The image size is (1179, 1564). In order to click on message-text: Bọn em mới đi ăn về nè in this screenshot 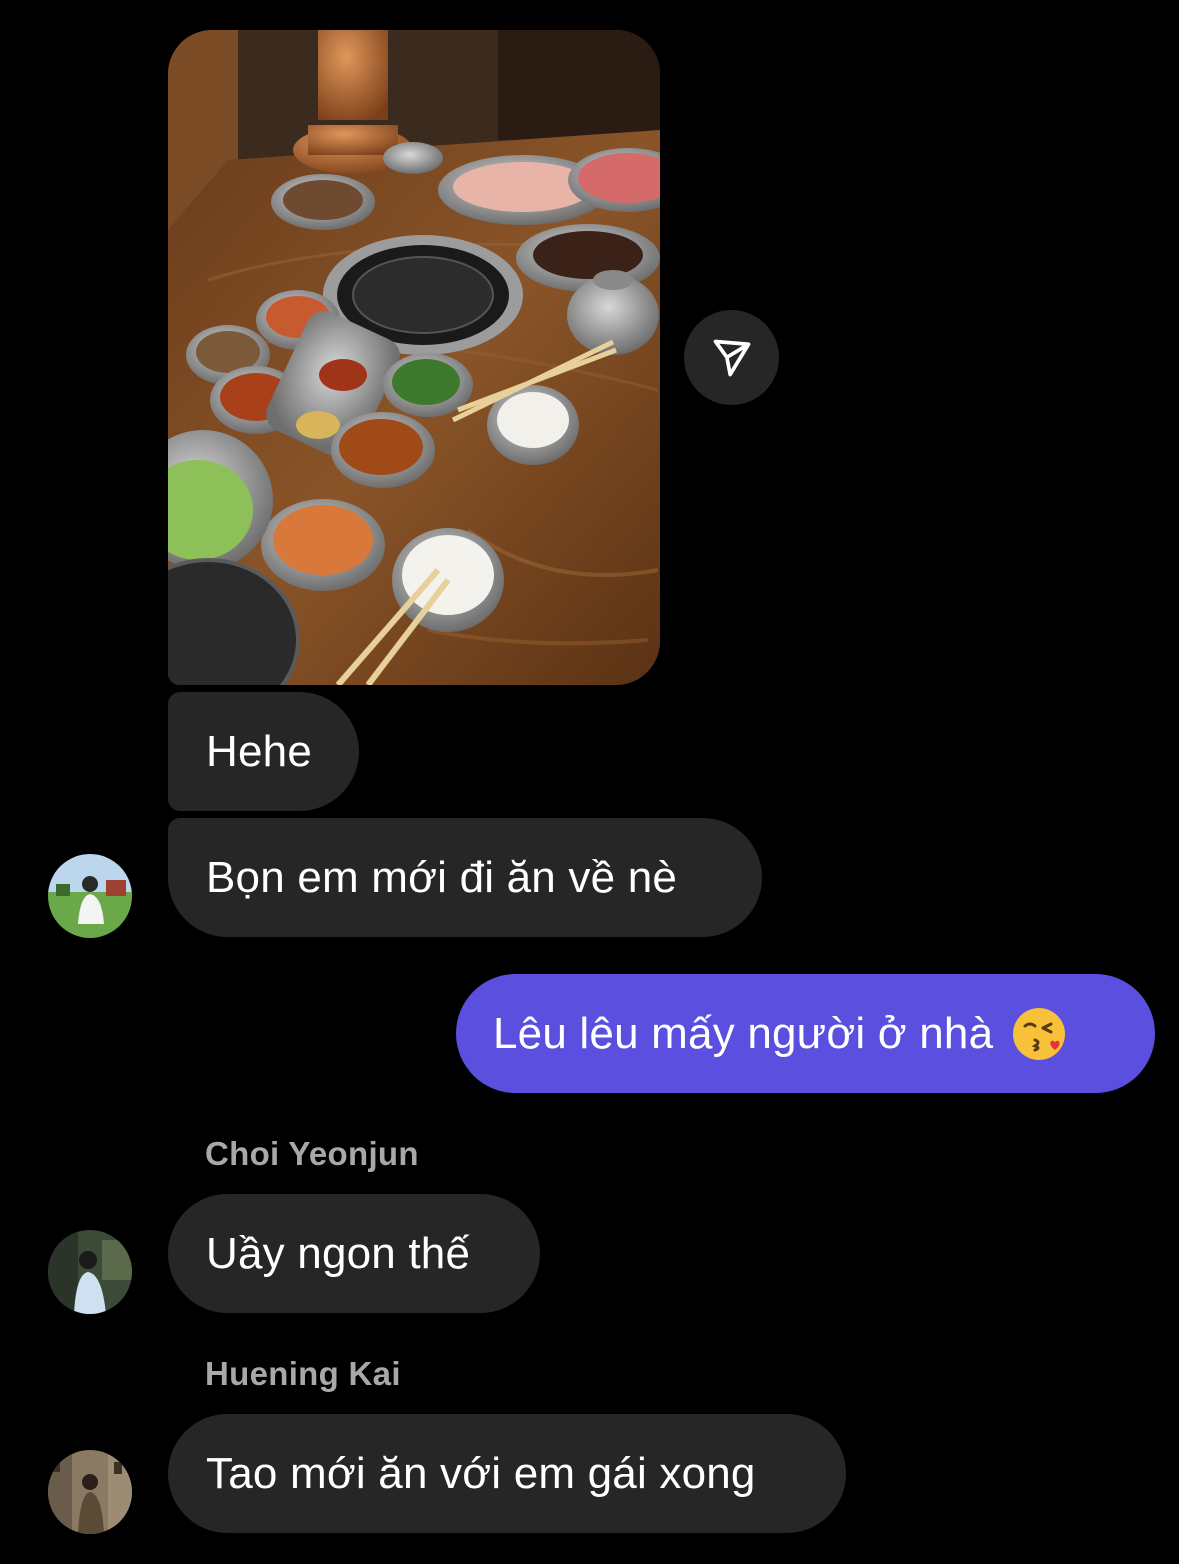, I will do `click(442, 877)`.